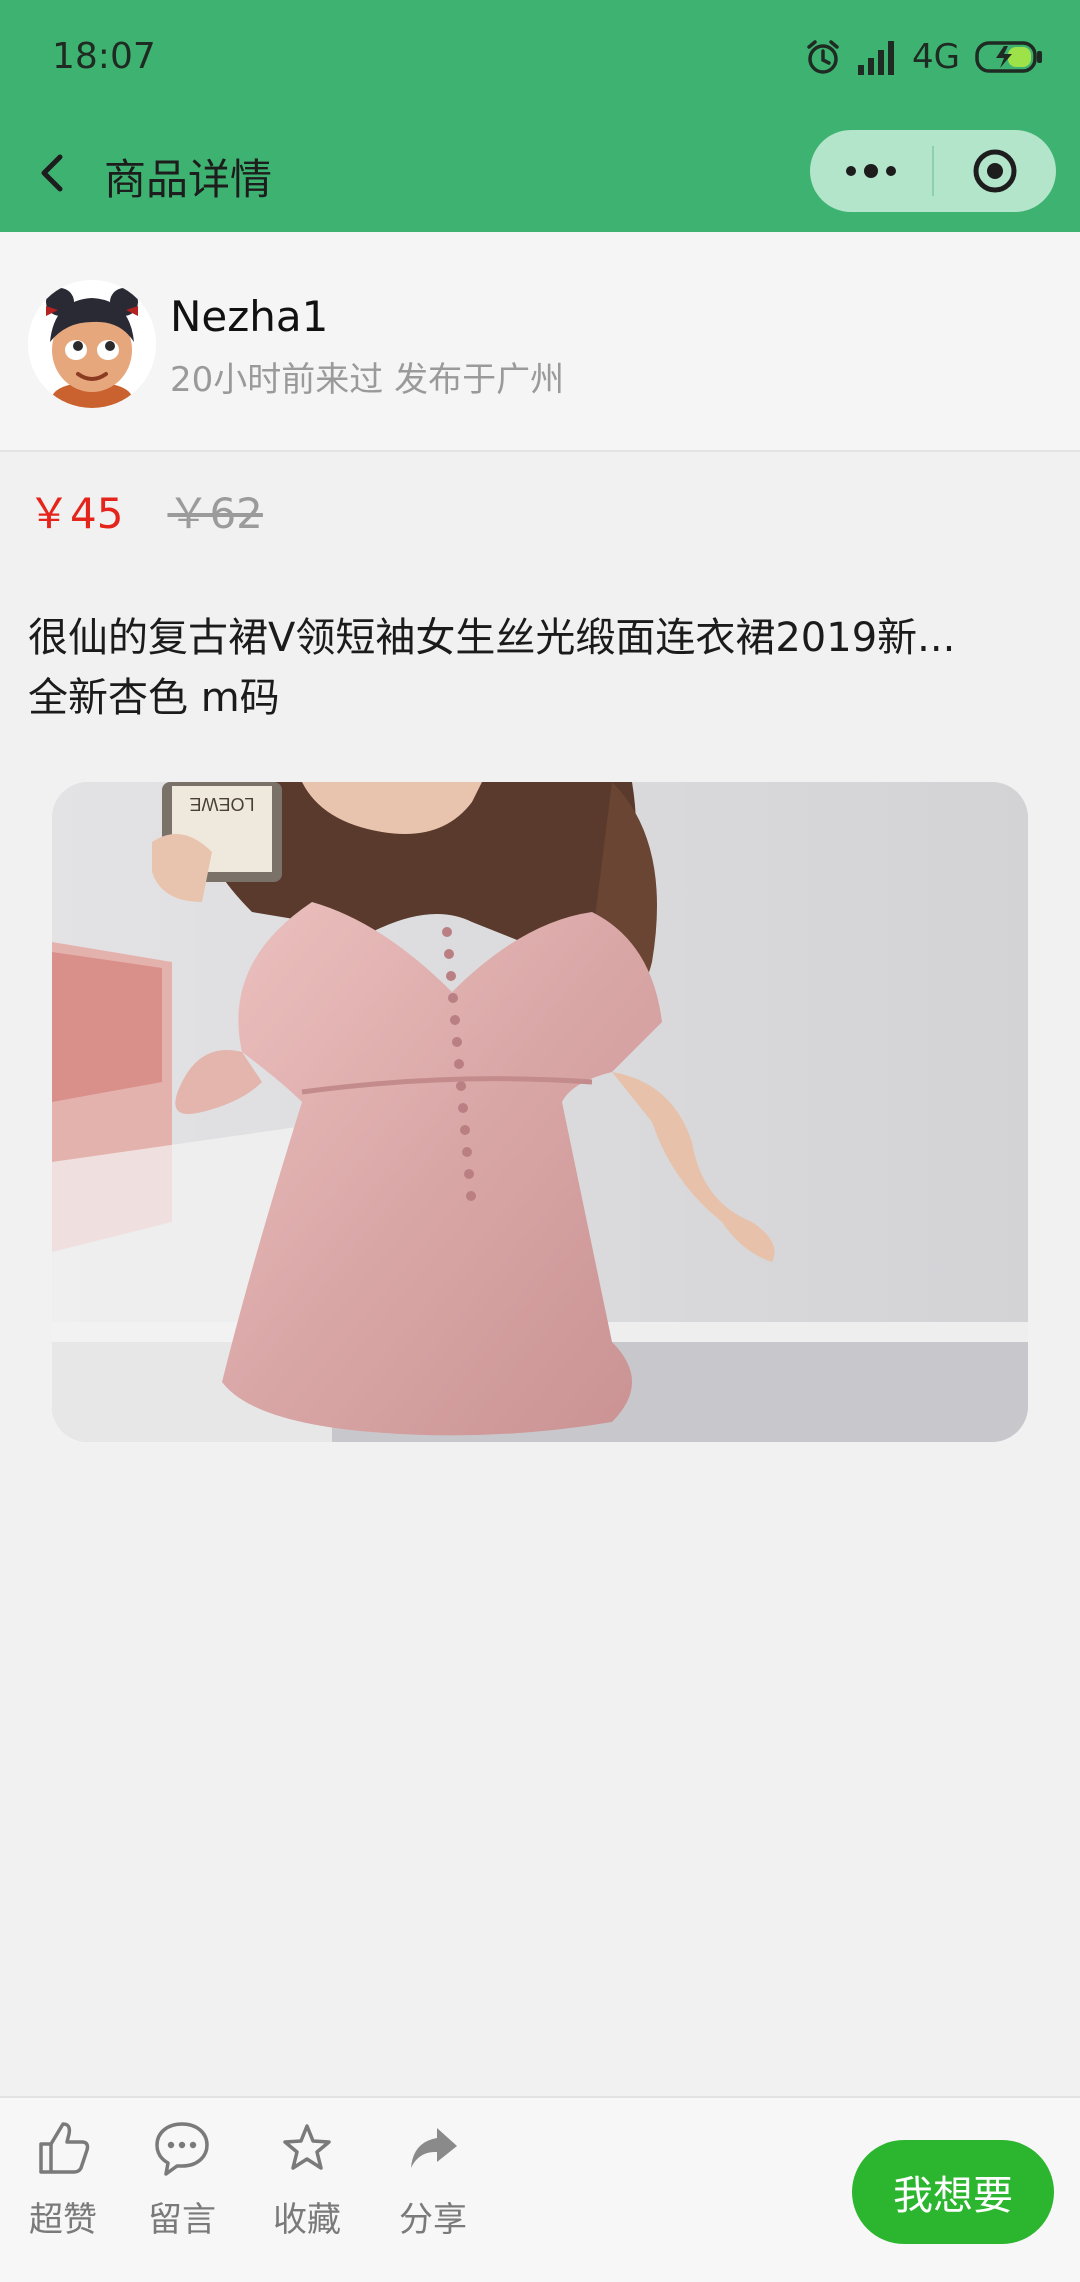 The height and width of the screenshot is (2282, 1080). I want to click on share-arrow-icon, so click(434, 2148).